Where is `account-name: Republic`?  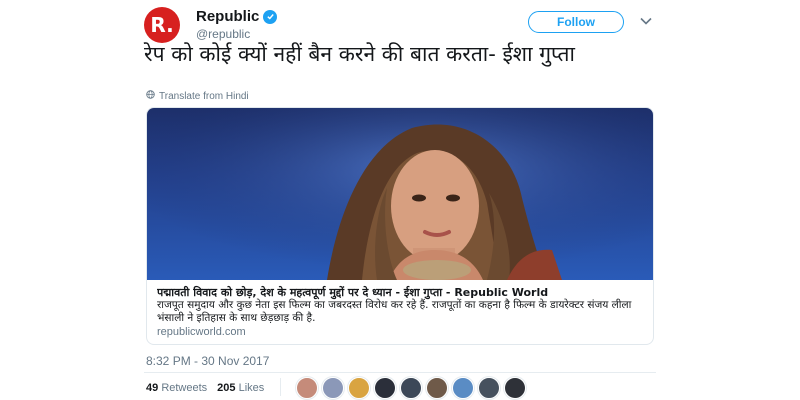 account-name: Republic is located at coordinates (227, 16).